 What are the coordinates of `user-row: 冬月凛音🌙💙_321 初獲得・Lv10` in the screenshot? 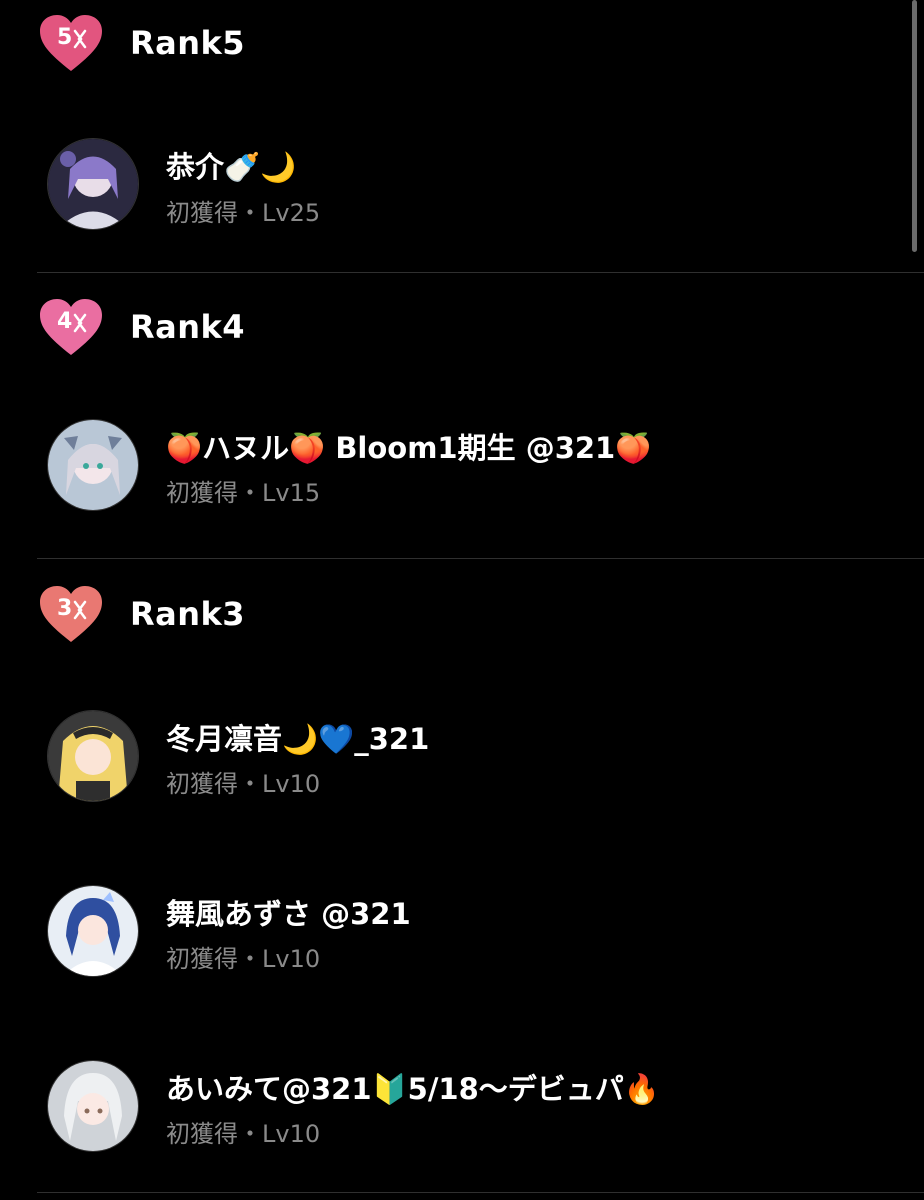 It's located at (462, 755).